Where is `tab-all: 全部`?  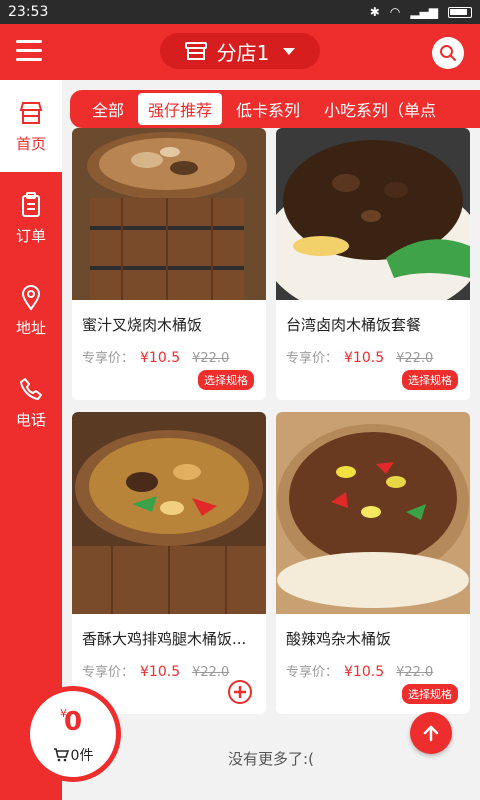 tab-all: 全部 is located at coordinates (108, 109).